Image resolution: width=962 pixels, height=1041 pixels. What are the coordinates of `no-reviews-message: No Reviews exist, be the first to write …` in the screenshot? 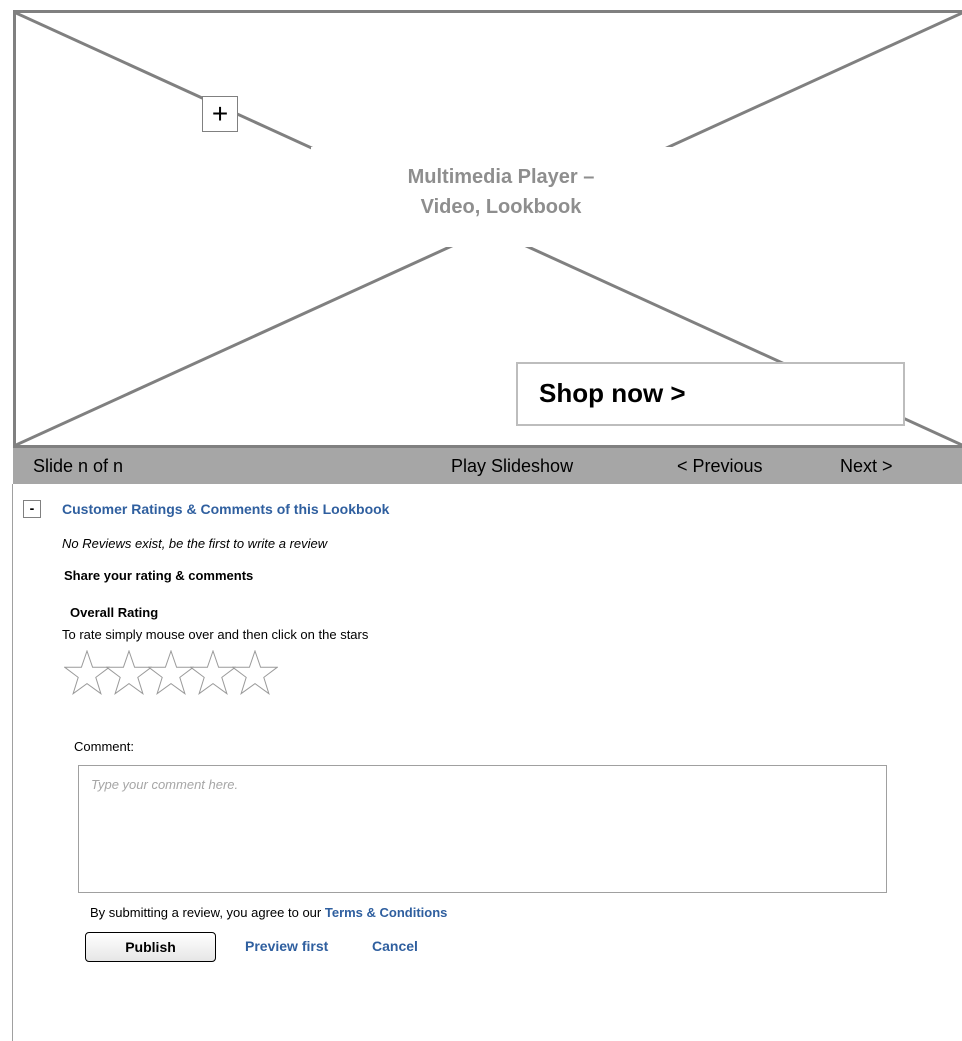 It's located at (195, 543).